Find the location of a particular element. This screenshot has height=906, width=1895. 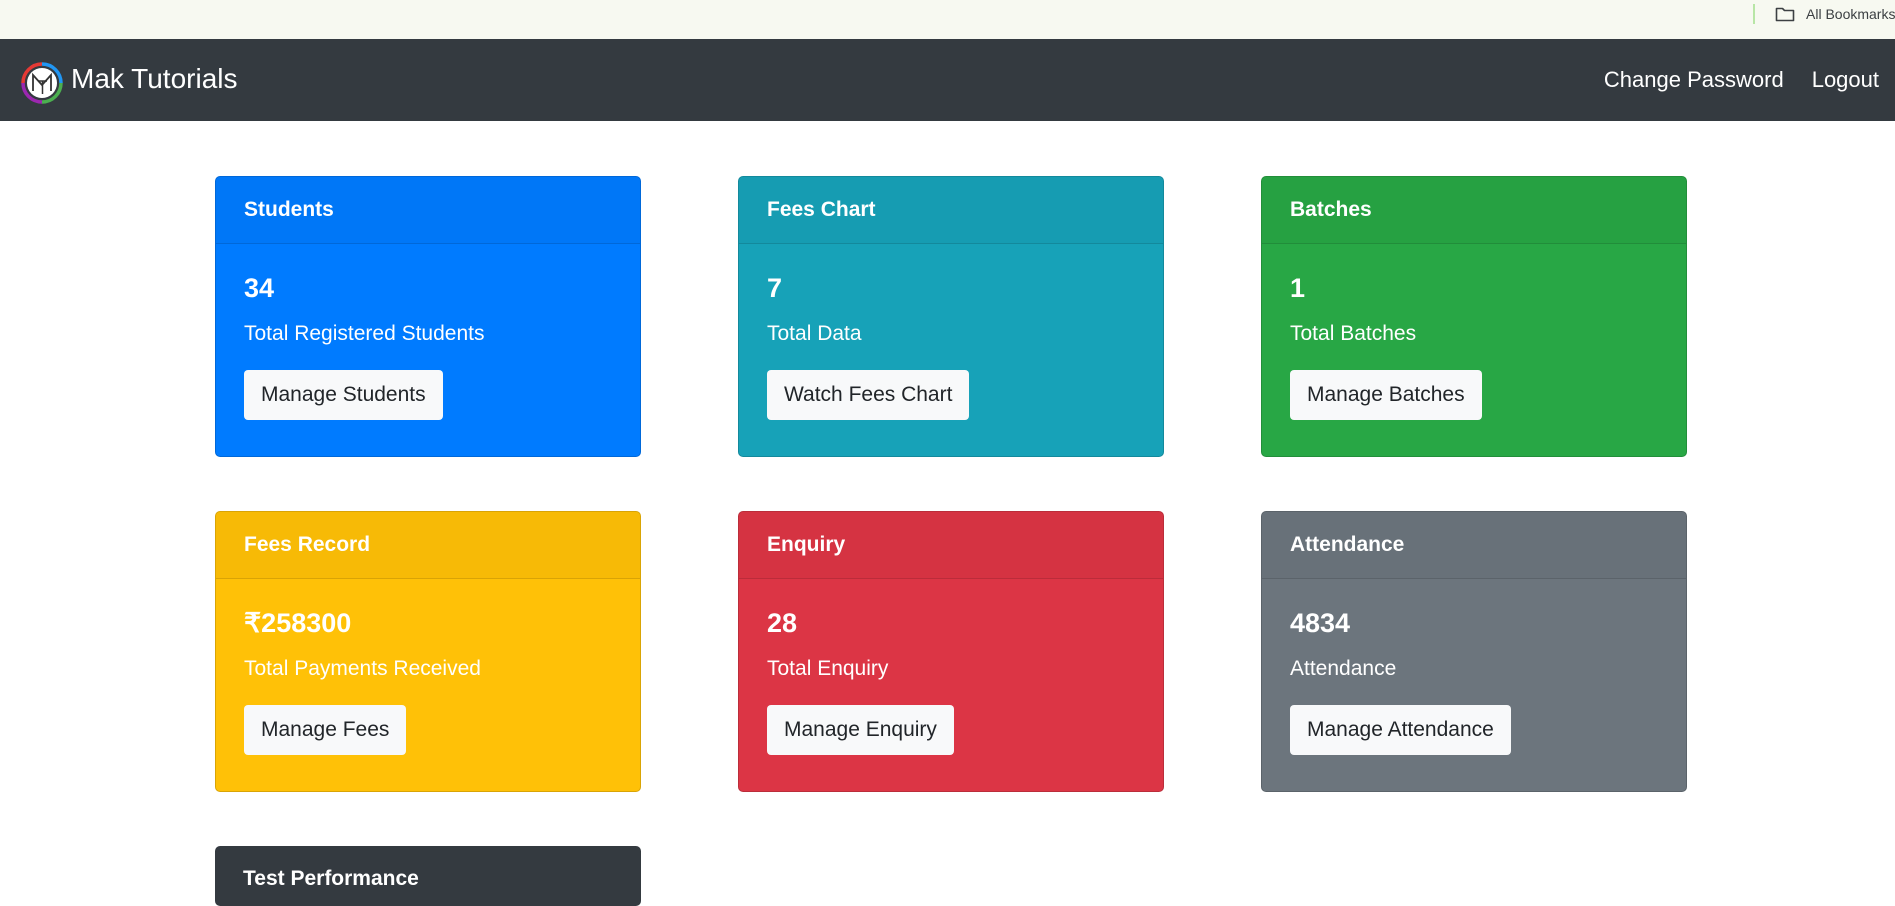

card-text: Total Enquiry is located at coordinates (828, 668).